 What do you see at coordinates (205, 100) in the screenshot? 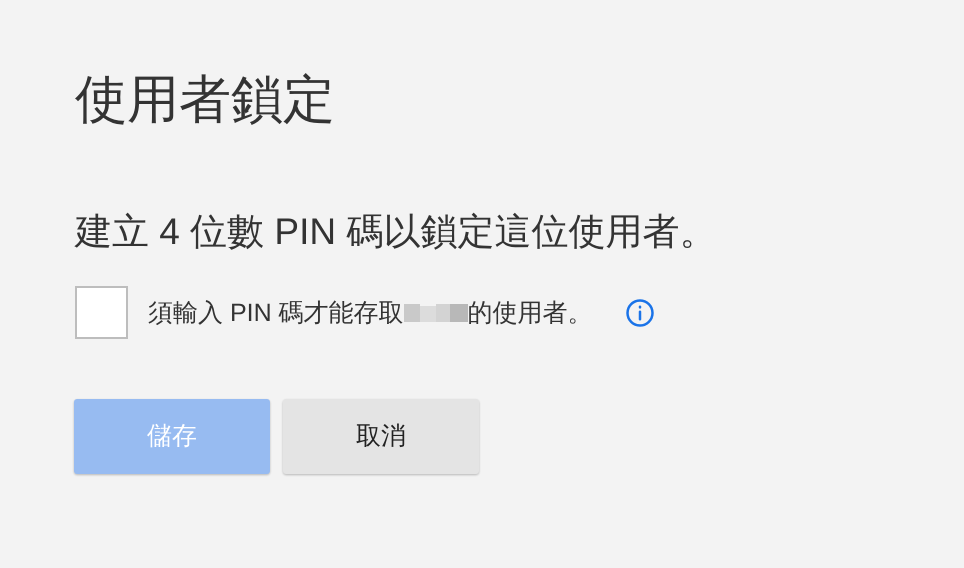
I see `page-title: 使用者鎖定` at bounding box center [205, 100].